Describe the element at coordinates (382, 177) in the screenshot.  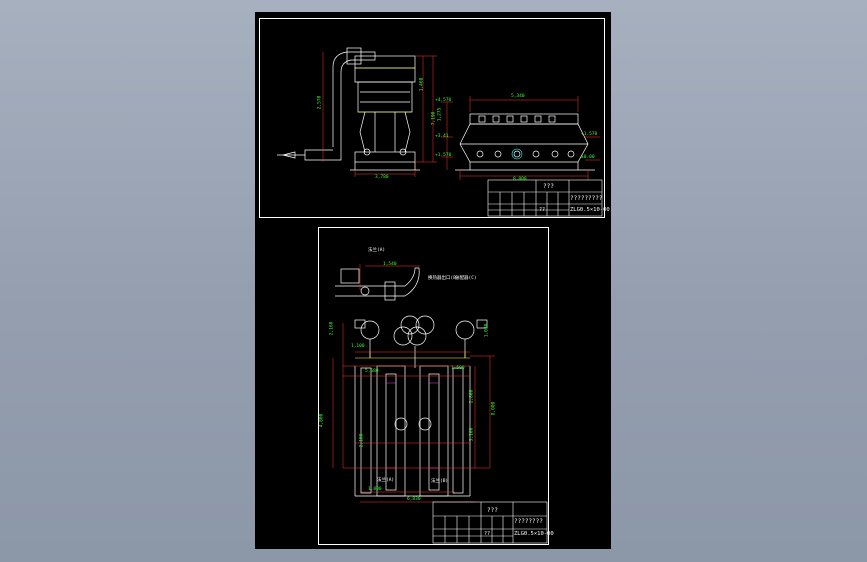
I see `dim-top-left-width: 3,780` at that location.